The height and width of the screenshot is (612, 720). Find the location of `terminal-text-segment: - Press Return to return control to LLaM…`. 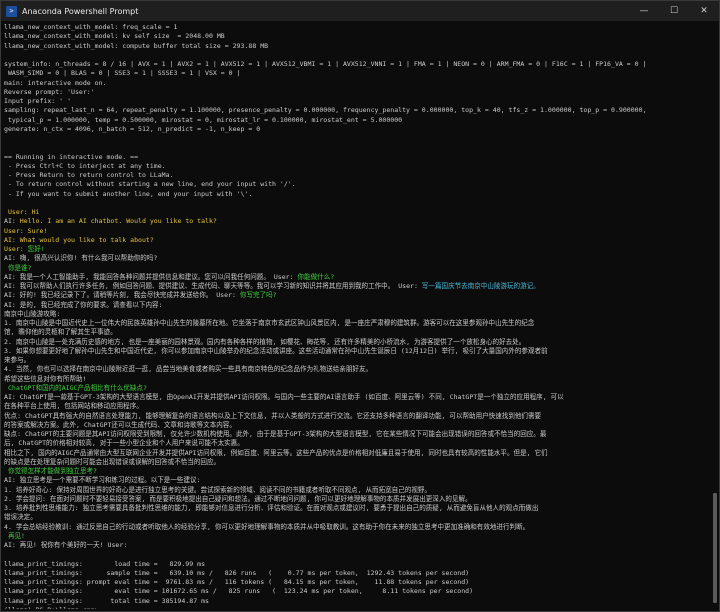

terminal-text-segment: - Press Return to return control to LLaM… is located at coordinates (89, 175).